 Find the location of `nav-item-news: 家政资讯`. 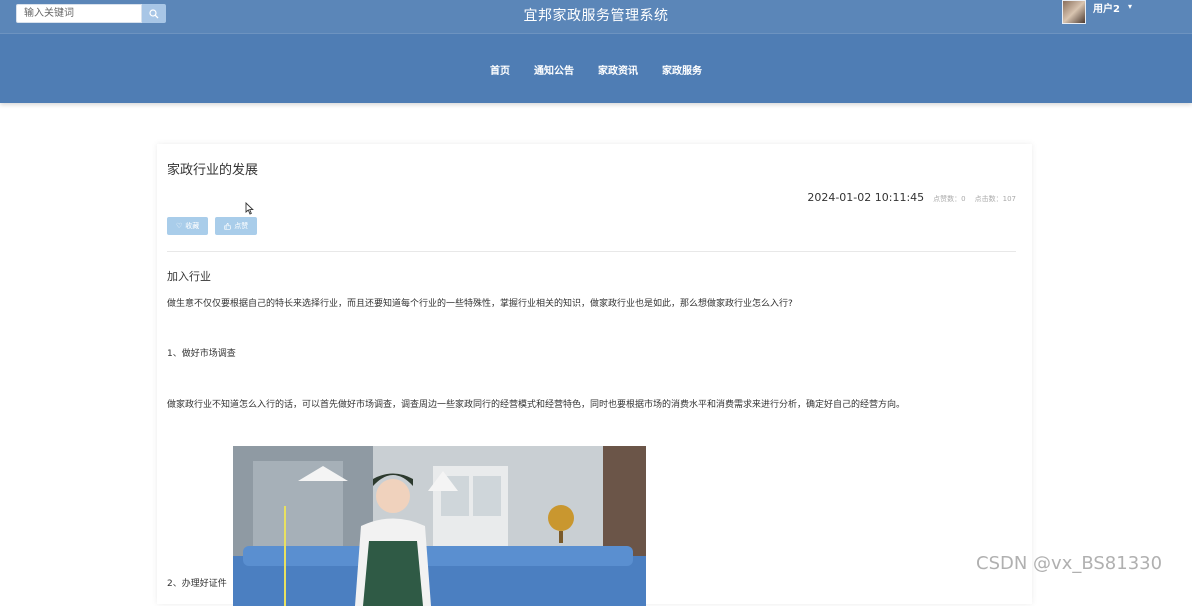

nav-item-news: 家政资讯 is located at coordinates (618, 69).